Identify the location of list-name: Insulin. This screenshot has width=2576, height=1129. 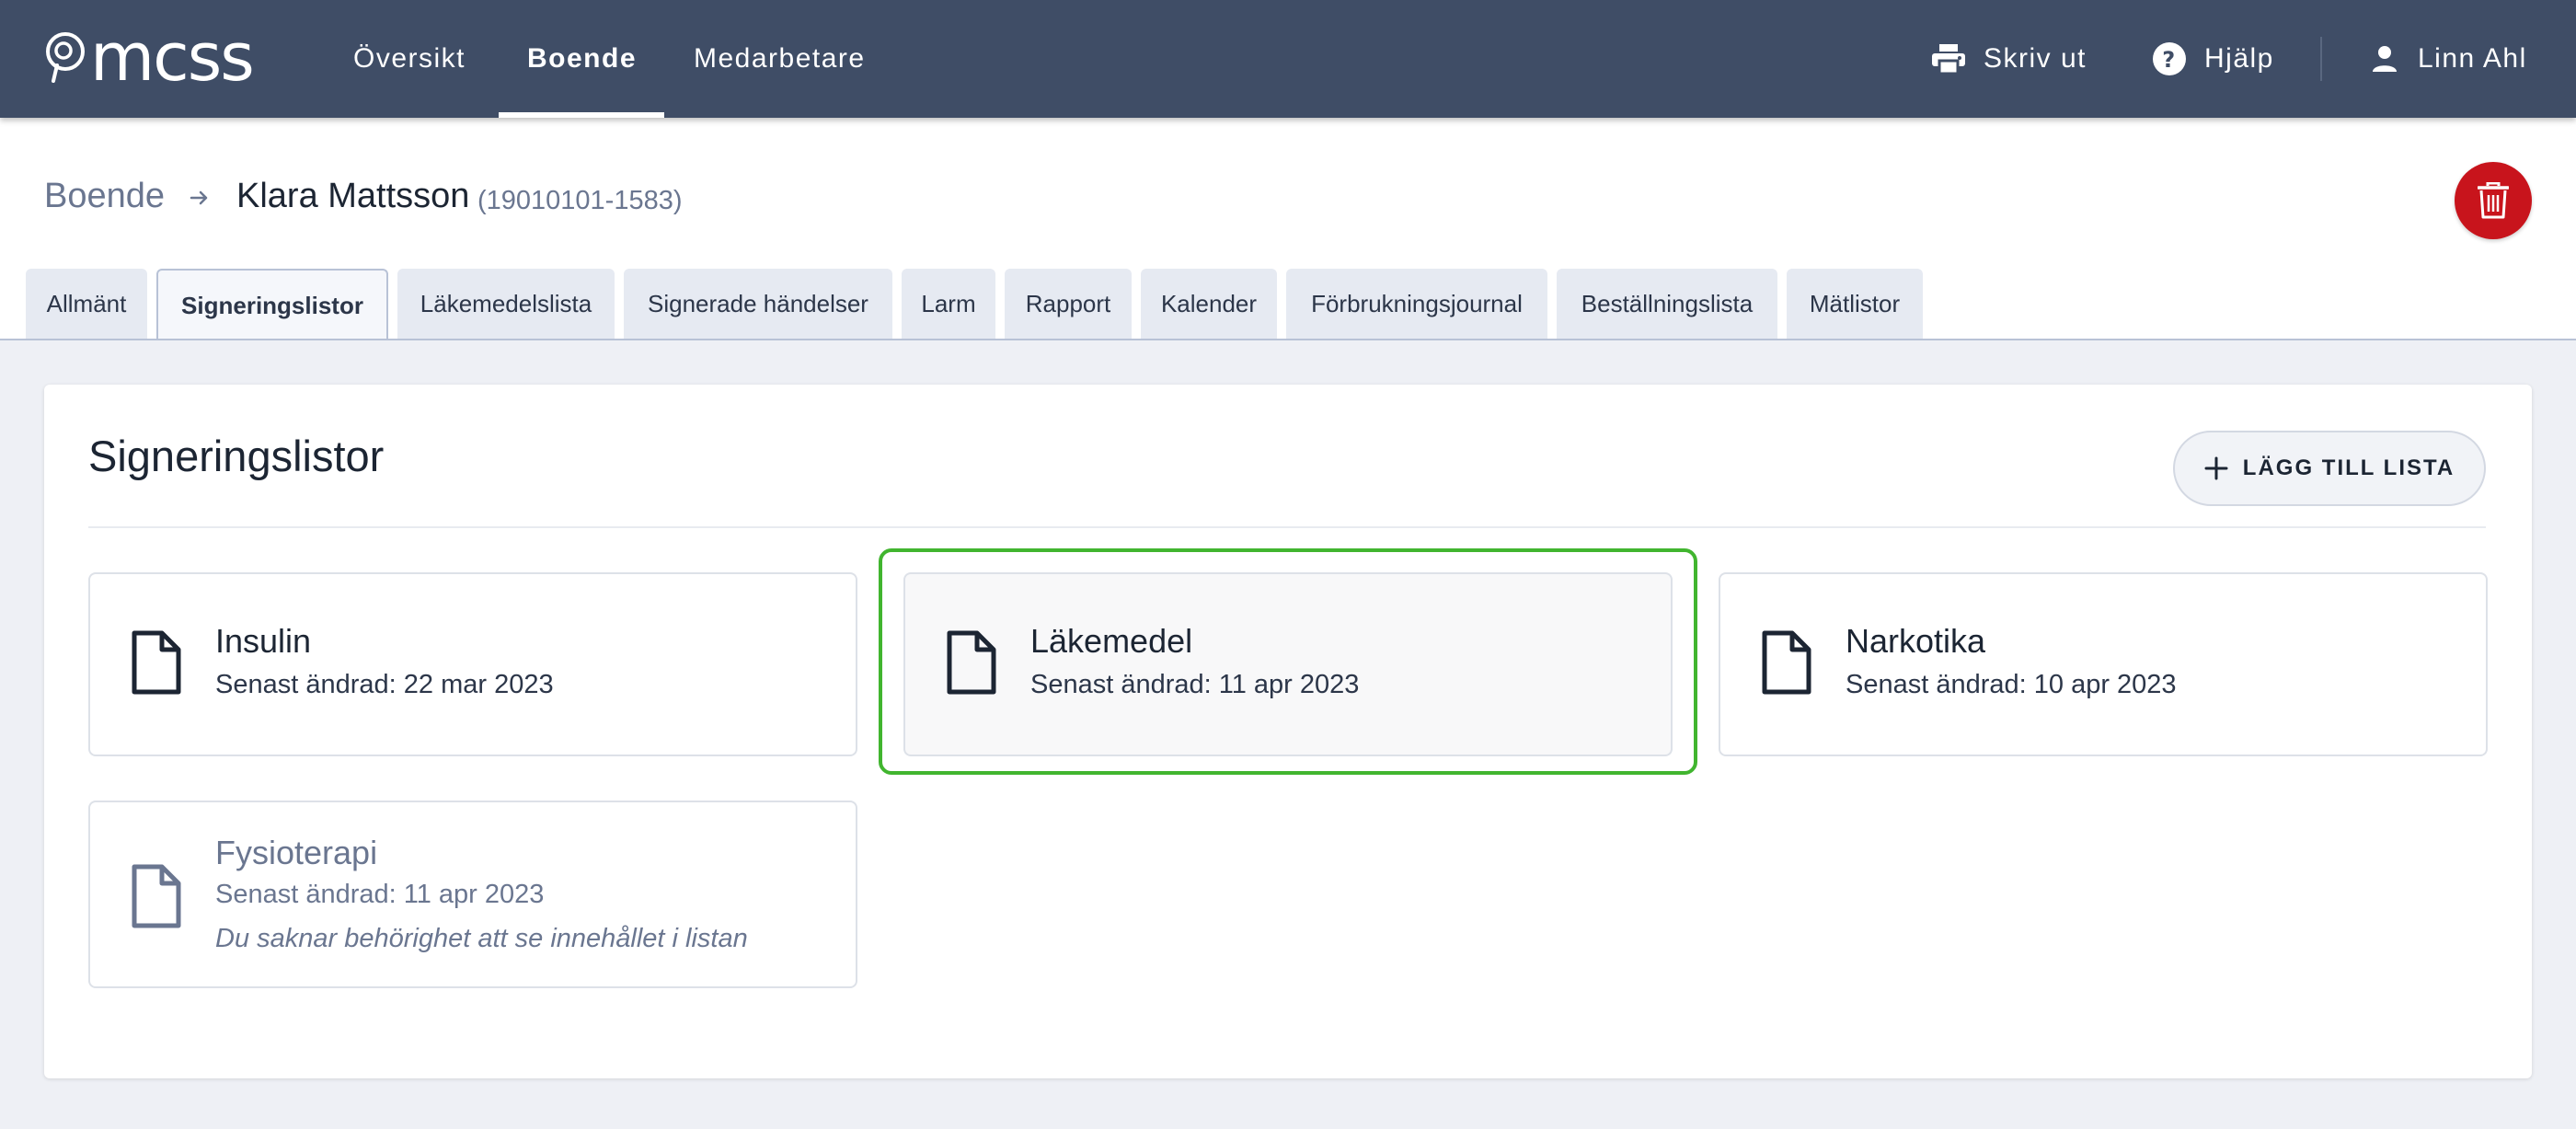
(263, 641).